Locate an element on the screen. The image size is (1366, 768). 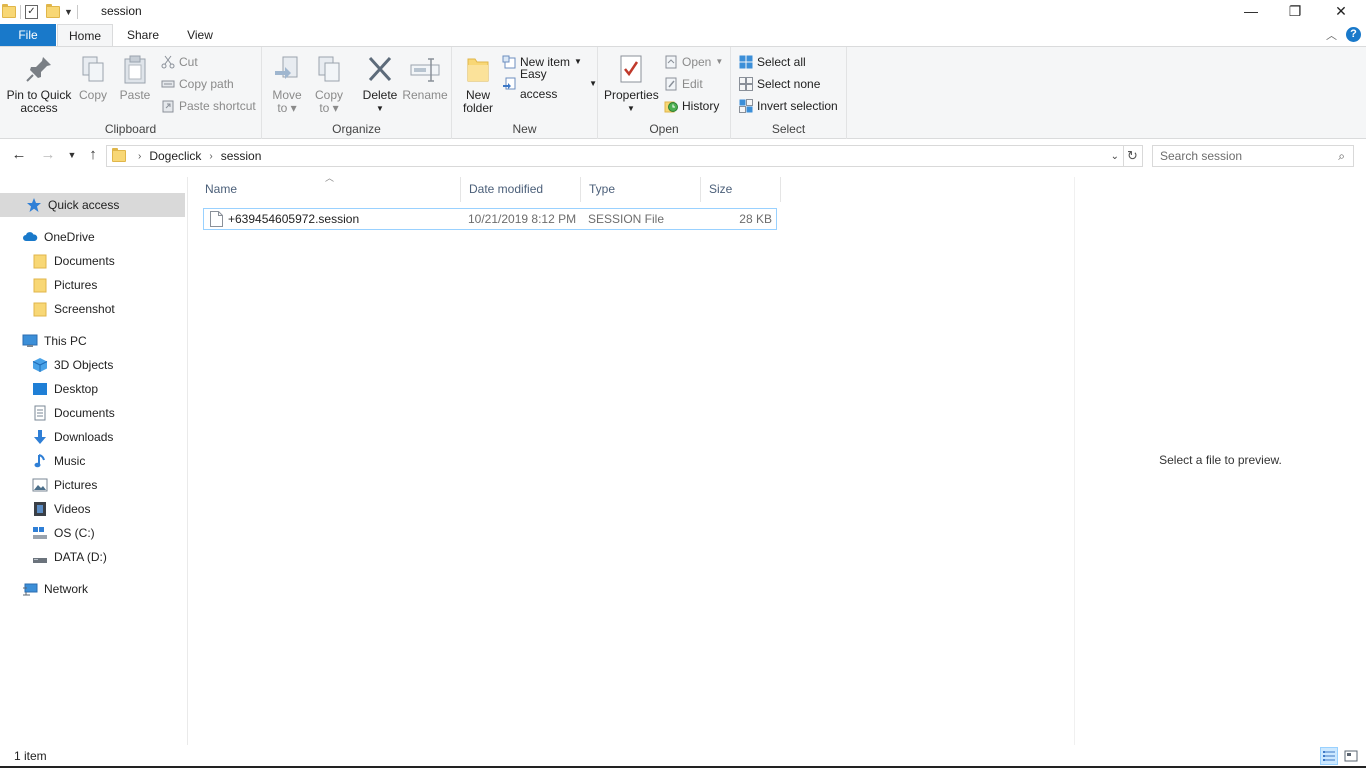
nav-data-d-drive: DATA (D:) is located at coordinates (69, 557).